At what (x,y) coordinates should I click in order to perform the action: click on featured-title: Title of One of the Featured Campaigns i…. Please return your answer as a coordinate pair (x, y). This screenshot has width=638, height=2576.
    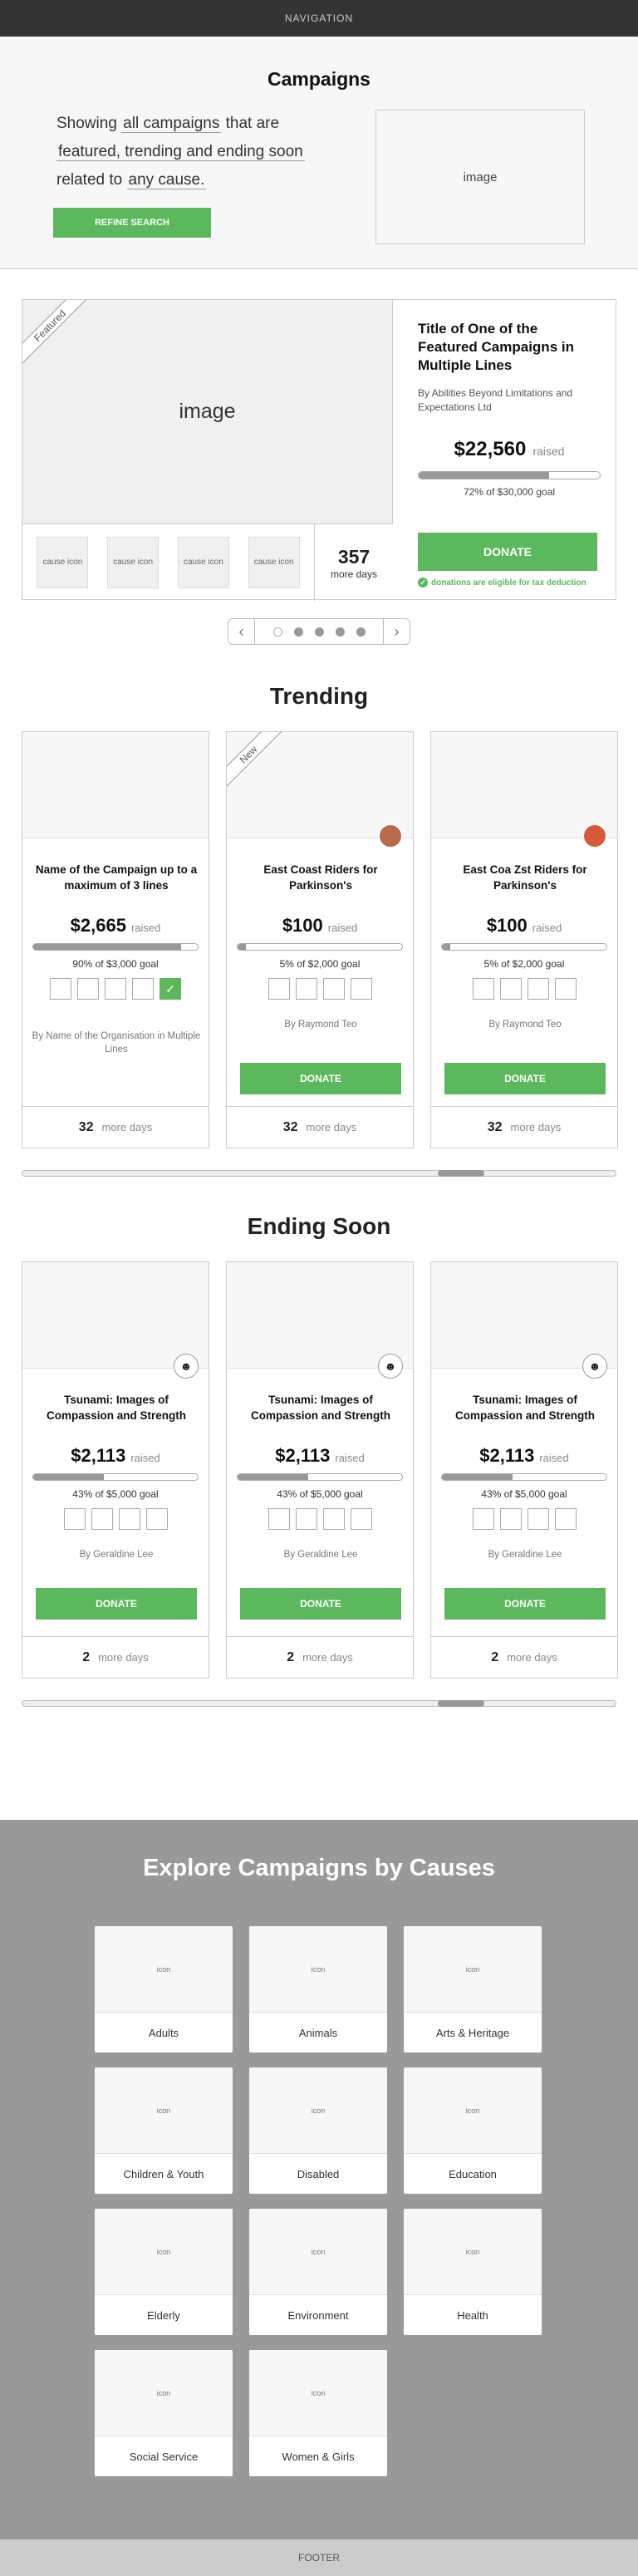
    Looking at the image, I should click on (509, 347).